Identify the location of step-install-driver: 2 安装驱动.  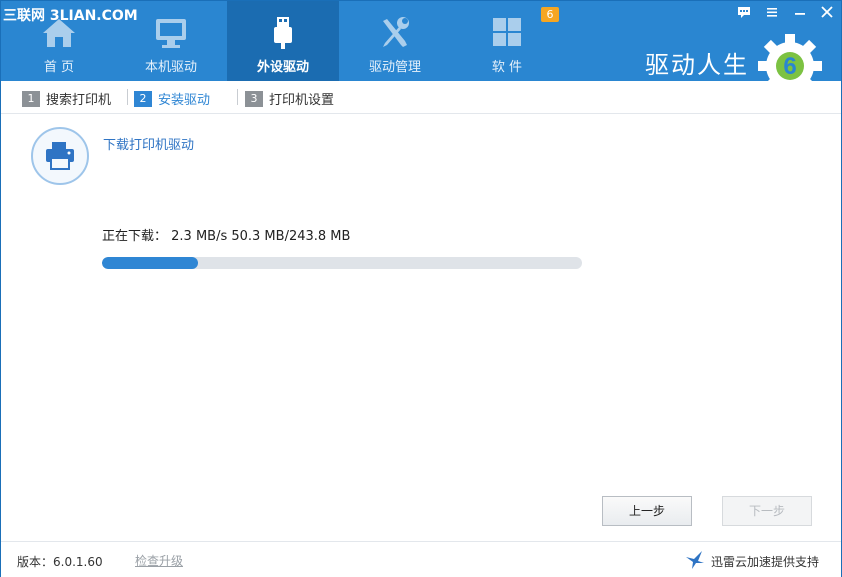
(172, 98).